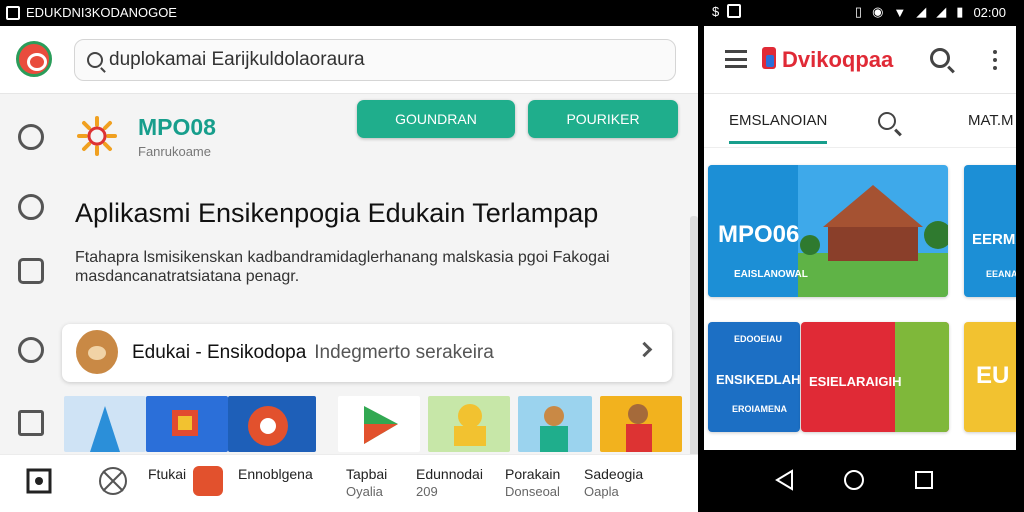 Image resolution: width=1024 pixels, height=512 pixels. I want to click on more-vert-icon, so click(995, 60).